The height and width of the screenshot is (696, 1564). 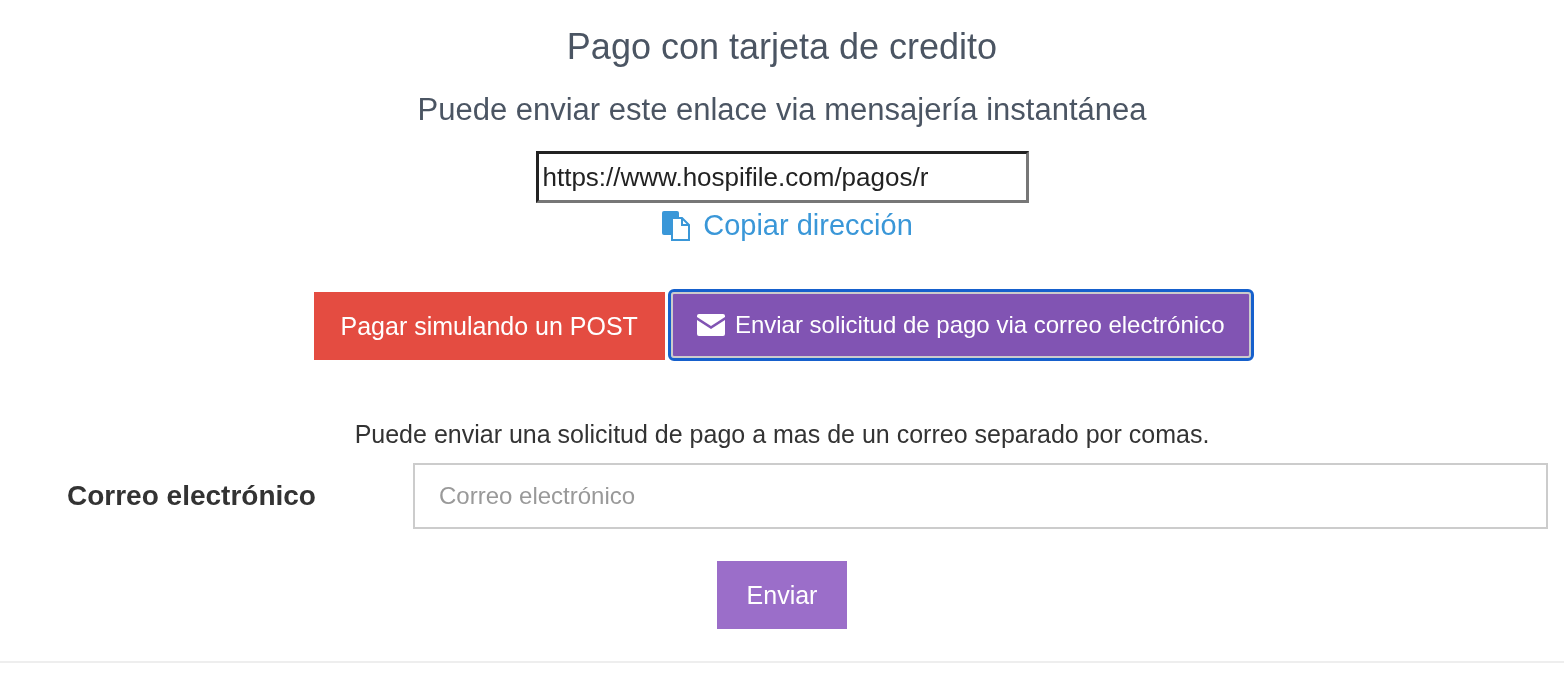 What do you see at coordinates (782, 595) in the screenshot?
I see `send-button: Enviar` at bounding box center [782, 595].